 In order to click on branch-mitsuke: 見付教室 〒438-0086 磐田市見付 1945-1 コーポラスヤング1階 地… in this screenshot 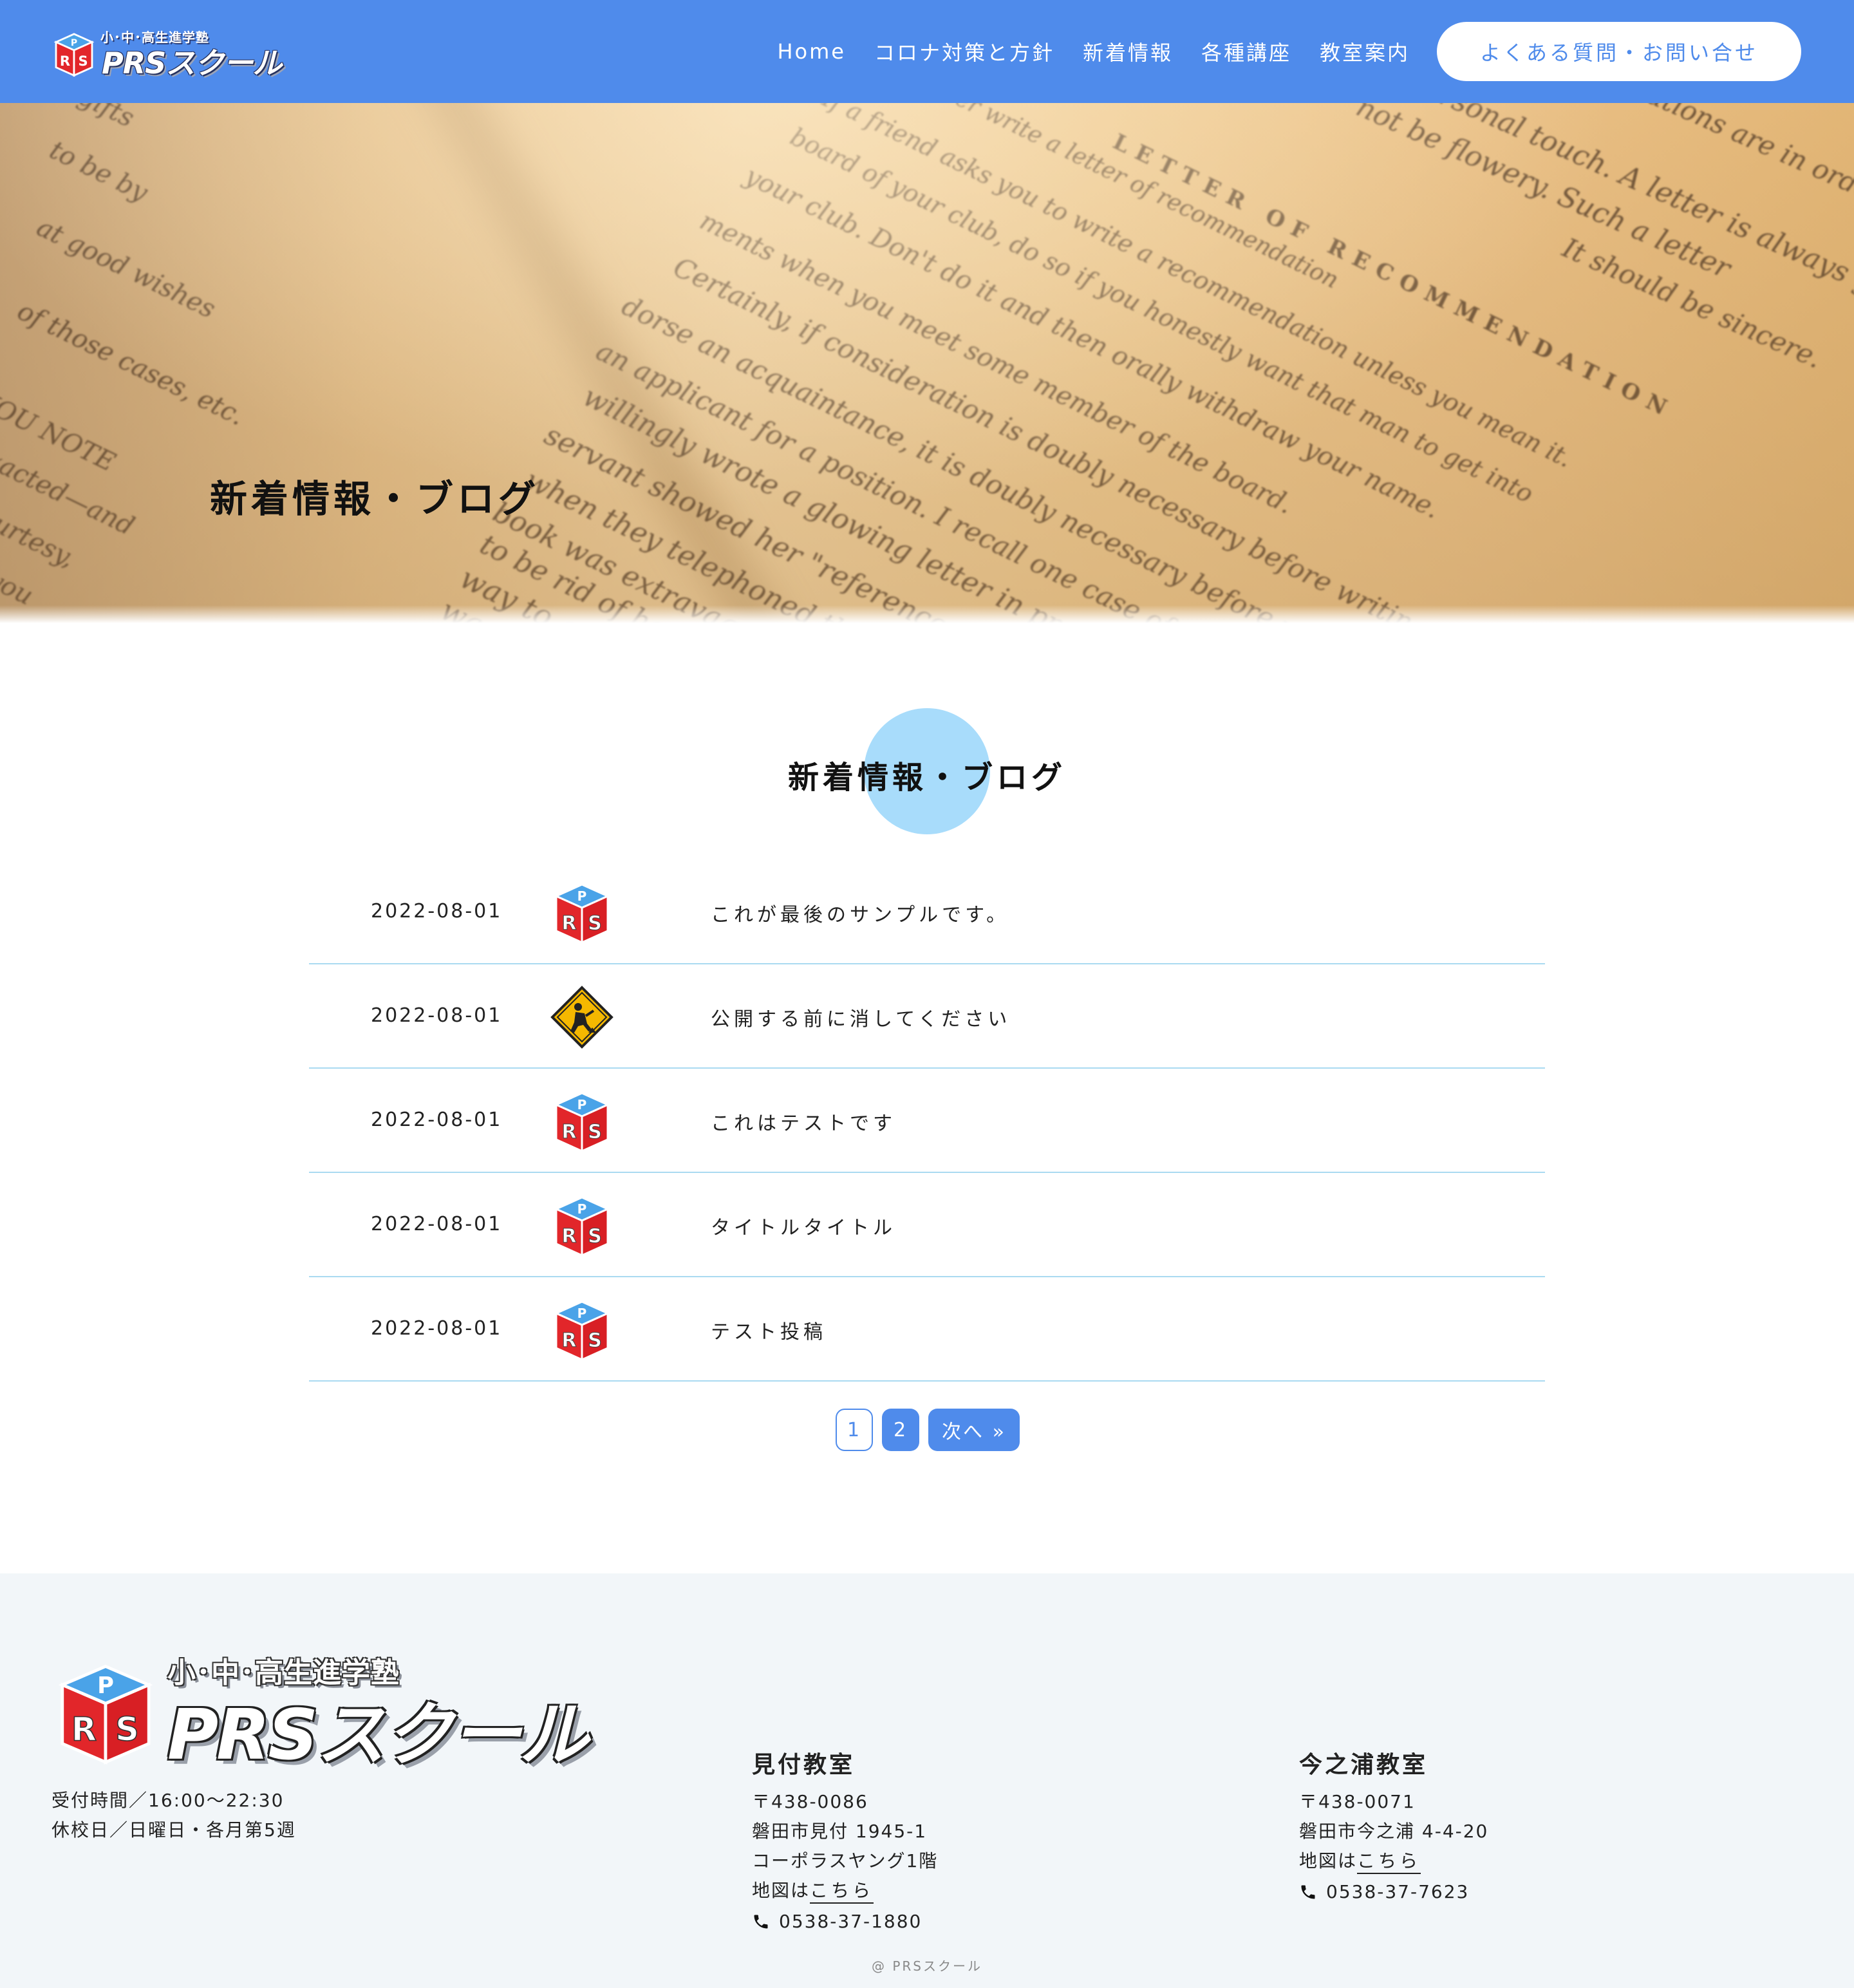, I will do `click(845, 1839)`.